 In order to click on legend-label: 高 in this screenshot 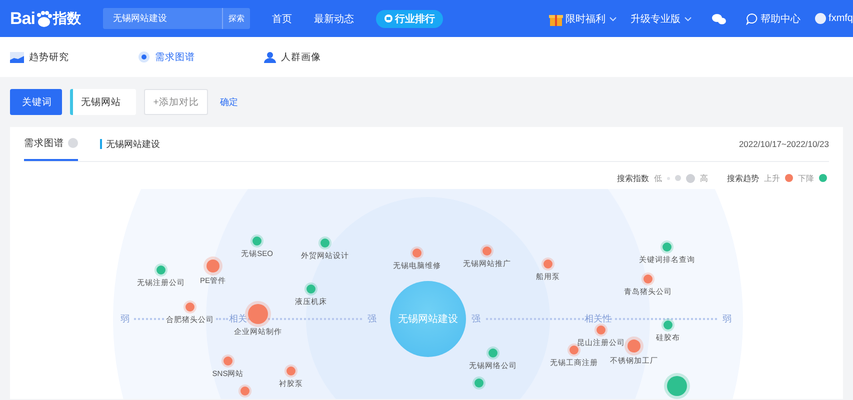, I will do `click(704, 178)`.